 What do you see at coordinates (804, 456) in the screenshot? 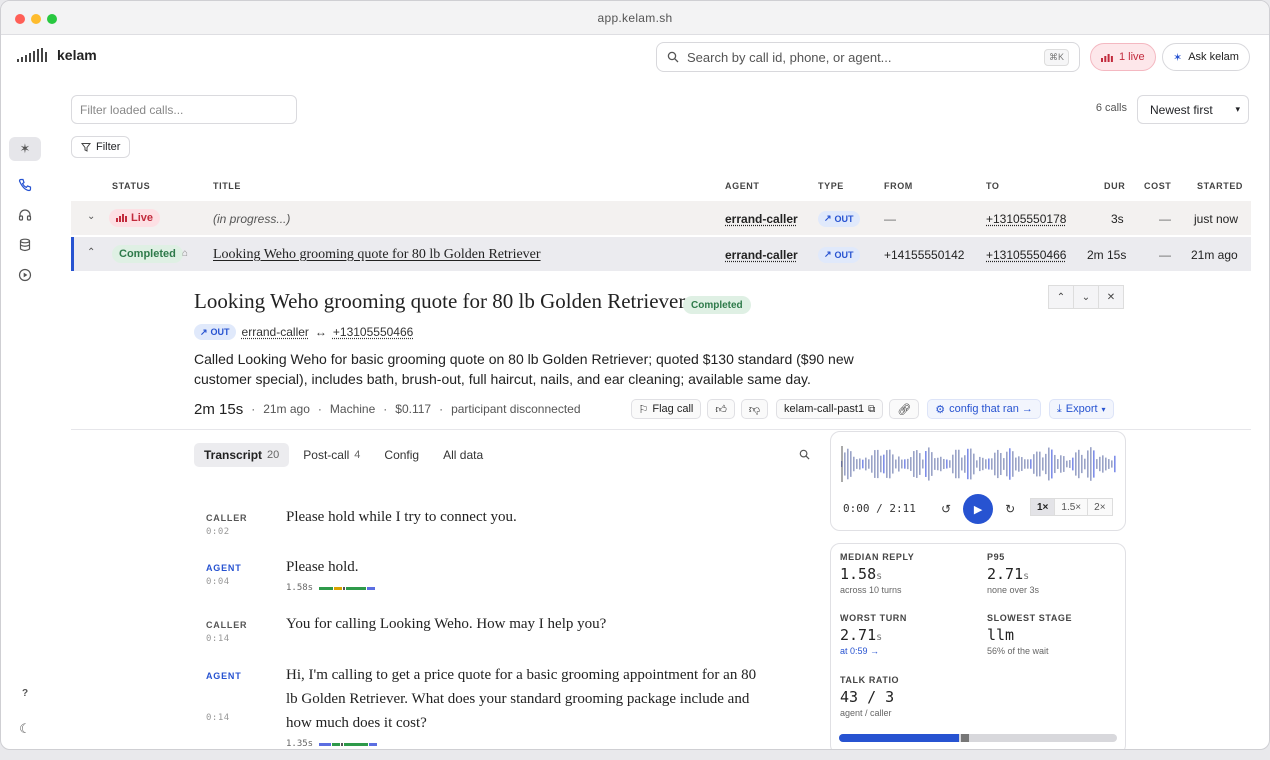
I see `transcript-search-button` at bounding box center [804, 456].